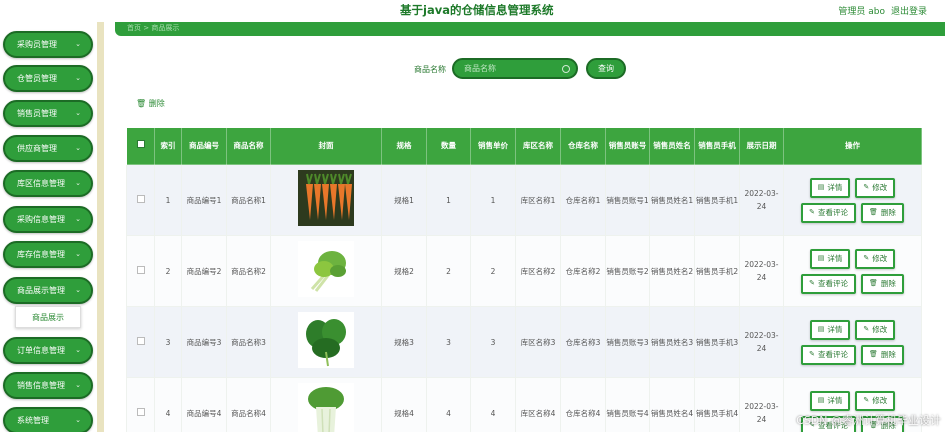  What do you see at coordinates (448, 146) in the screenshot?
I see `column-header: 数量` at bounding box center [448, 146].